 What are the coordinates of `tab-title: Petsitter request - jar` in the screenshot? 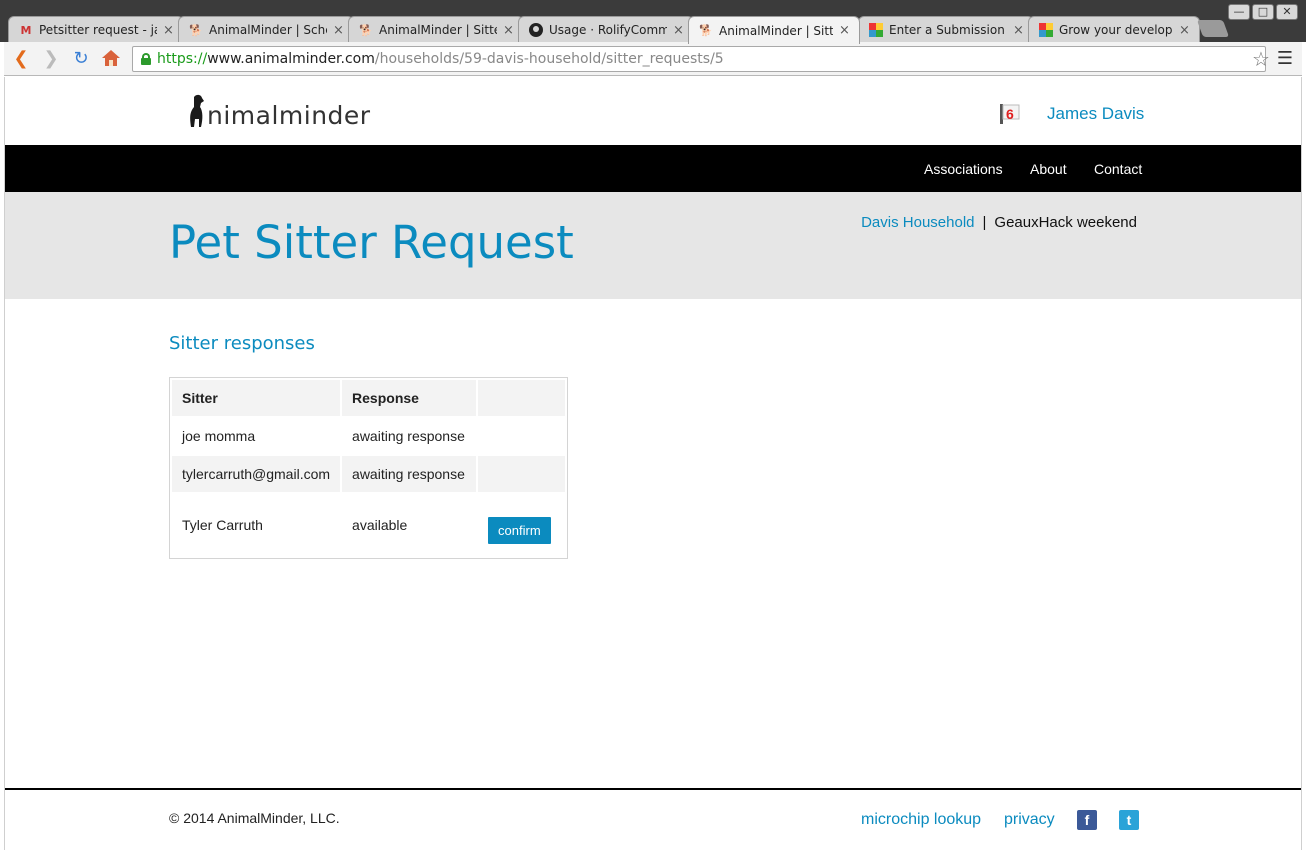 It's located at (98, 30).